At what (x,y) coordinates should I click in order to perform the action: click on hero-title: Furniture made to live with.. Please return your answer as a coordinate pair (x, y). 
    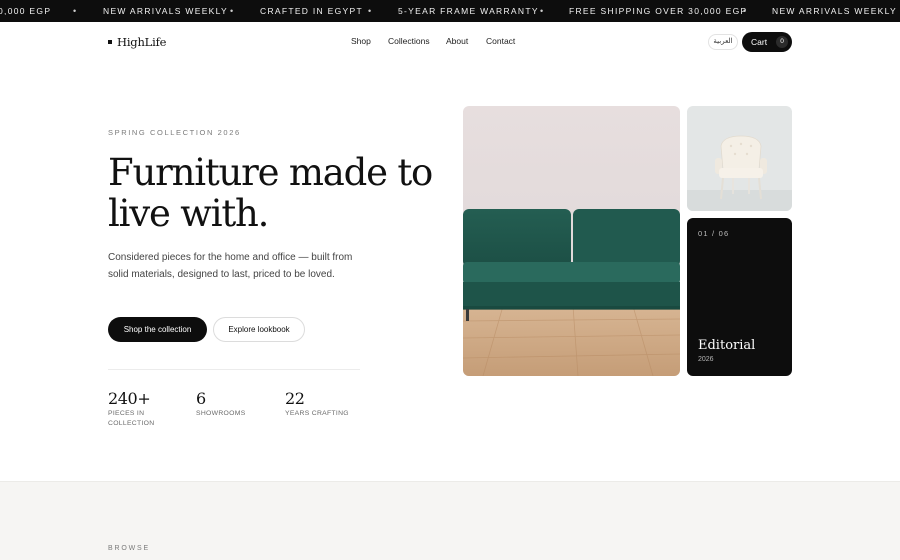
    Looking at the image, I should click on (270, 193).